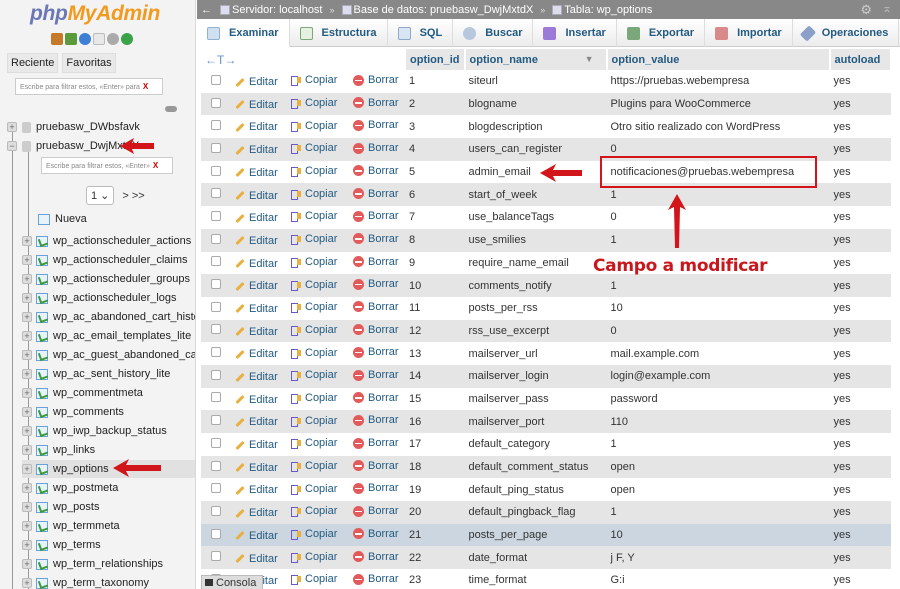 The image size is (900, 589). I want to click on sidebar-table-item: + wp_actionscheduler_logs, so click(99, 298).